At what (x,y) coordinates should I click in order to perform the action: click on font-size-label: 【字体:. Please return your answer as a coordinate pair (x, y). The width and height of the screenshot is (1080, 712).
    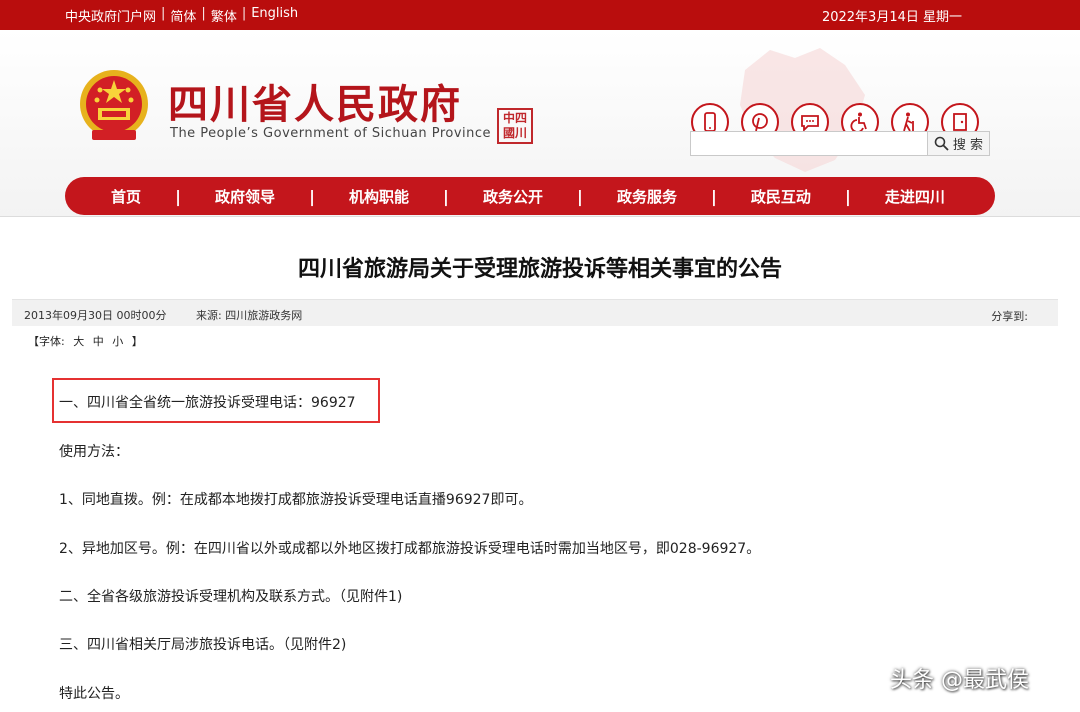
    Looking at the image, I should click on (46, 341).